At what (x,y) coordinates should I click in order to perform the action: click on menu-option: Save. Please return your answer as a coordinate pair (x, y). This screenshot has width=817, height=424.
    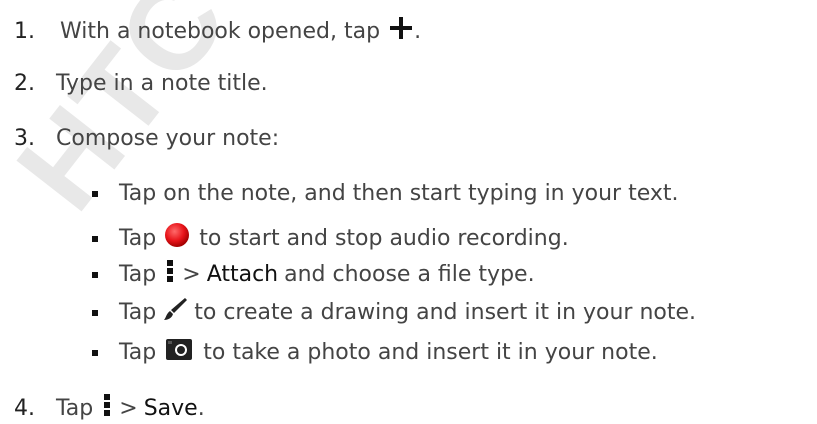
    Looking at the image, I should click on (170, 408).